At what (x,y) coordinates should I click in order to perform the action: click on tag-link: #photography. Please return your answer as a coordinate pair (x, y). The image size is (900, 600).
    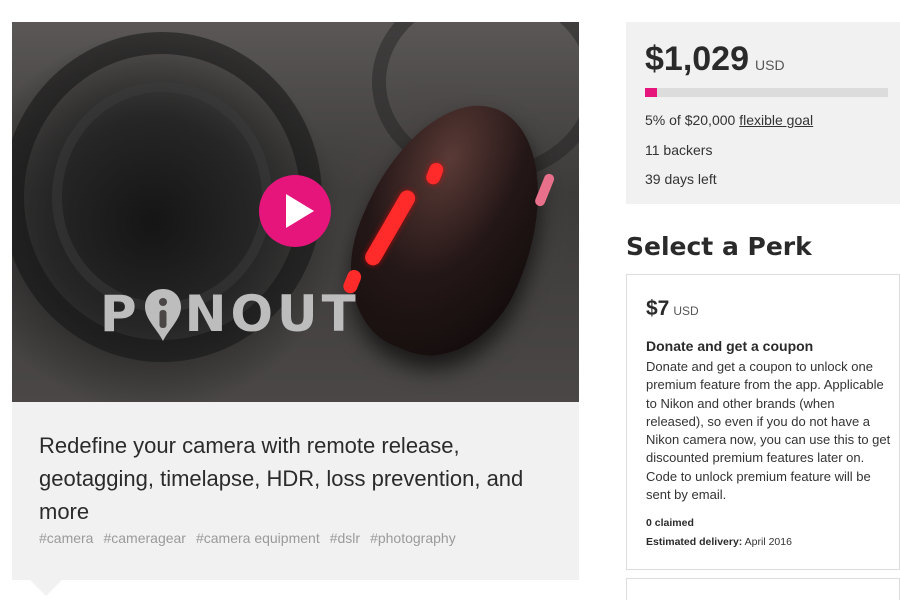
    Looking at the image, I should click on (413, 538).